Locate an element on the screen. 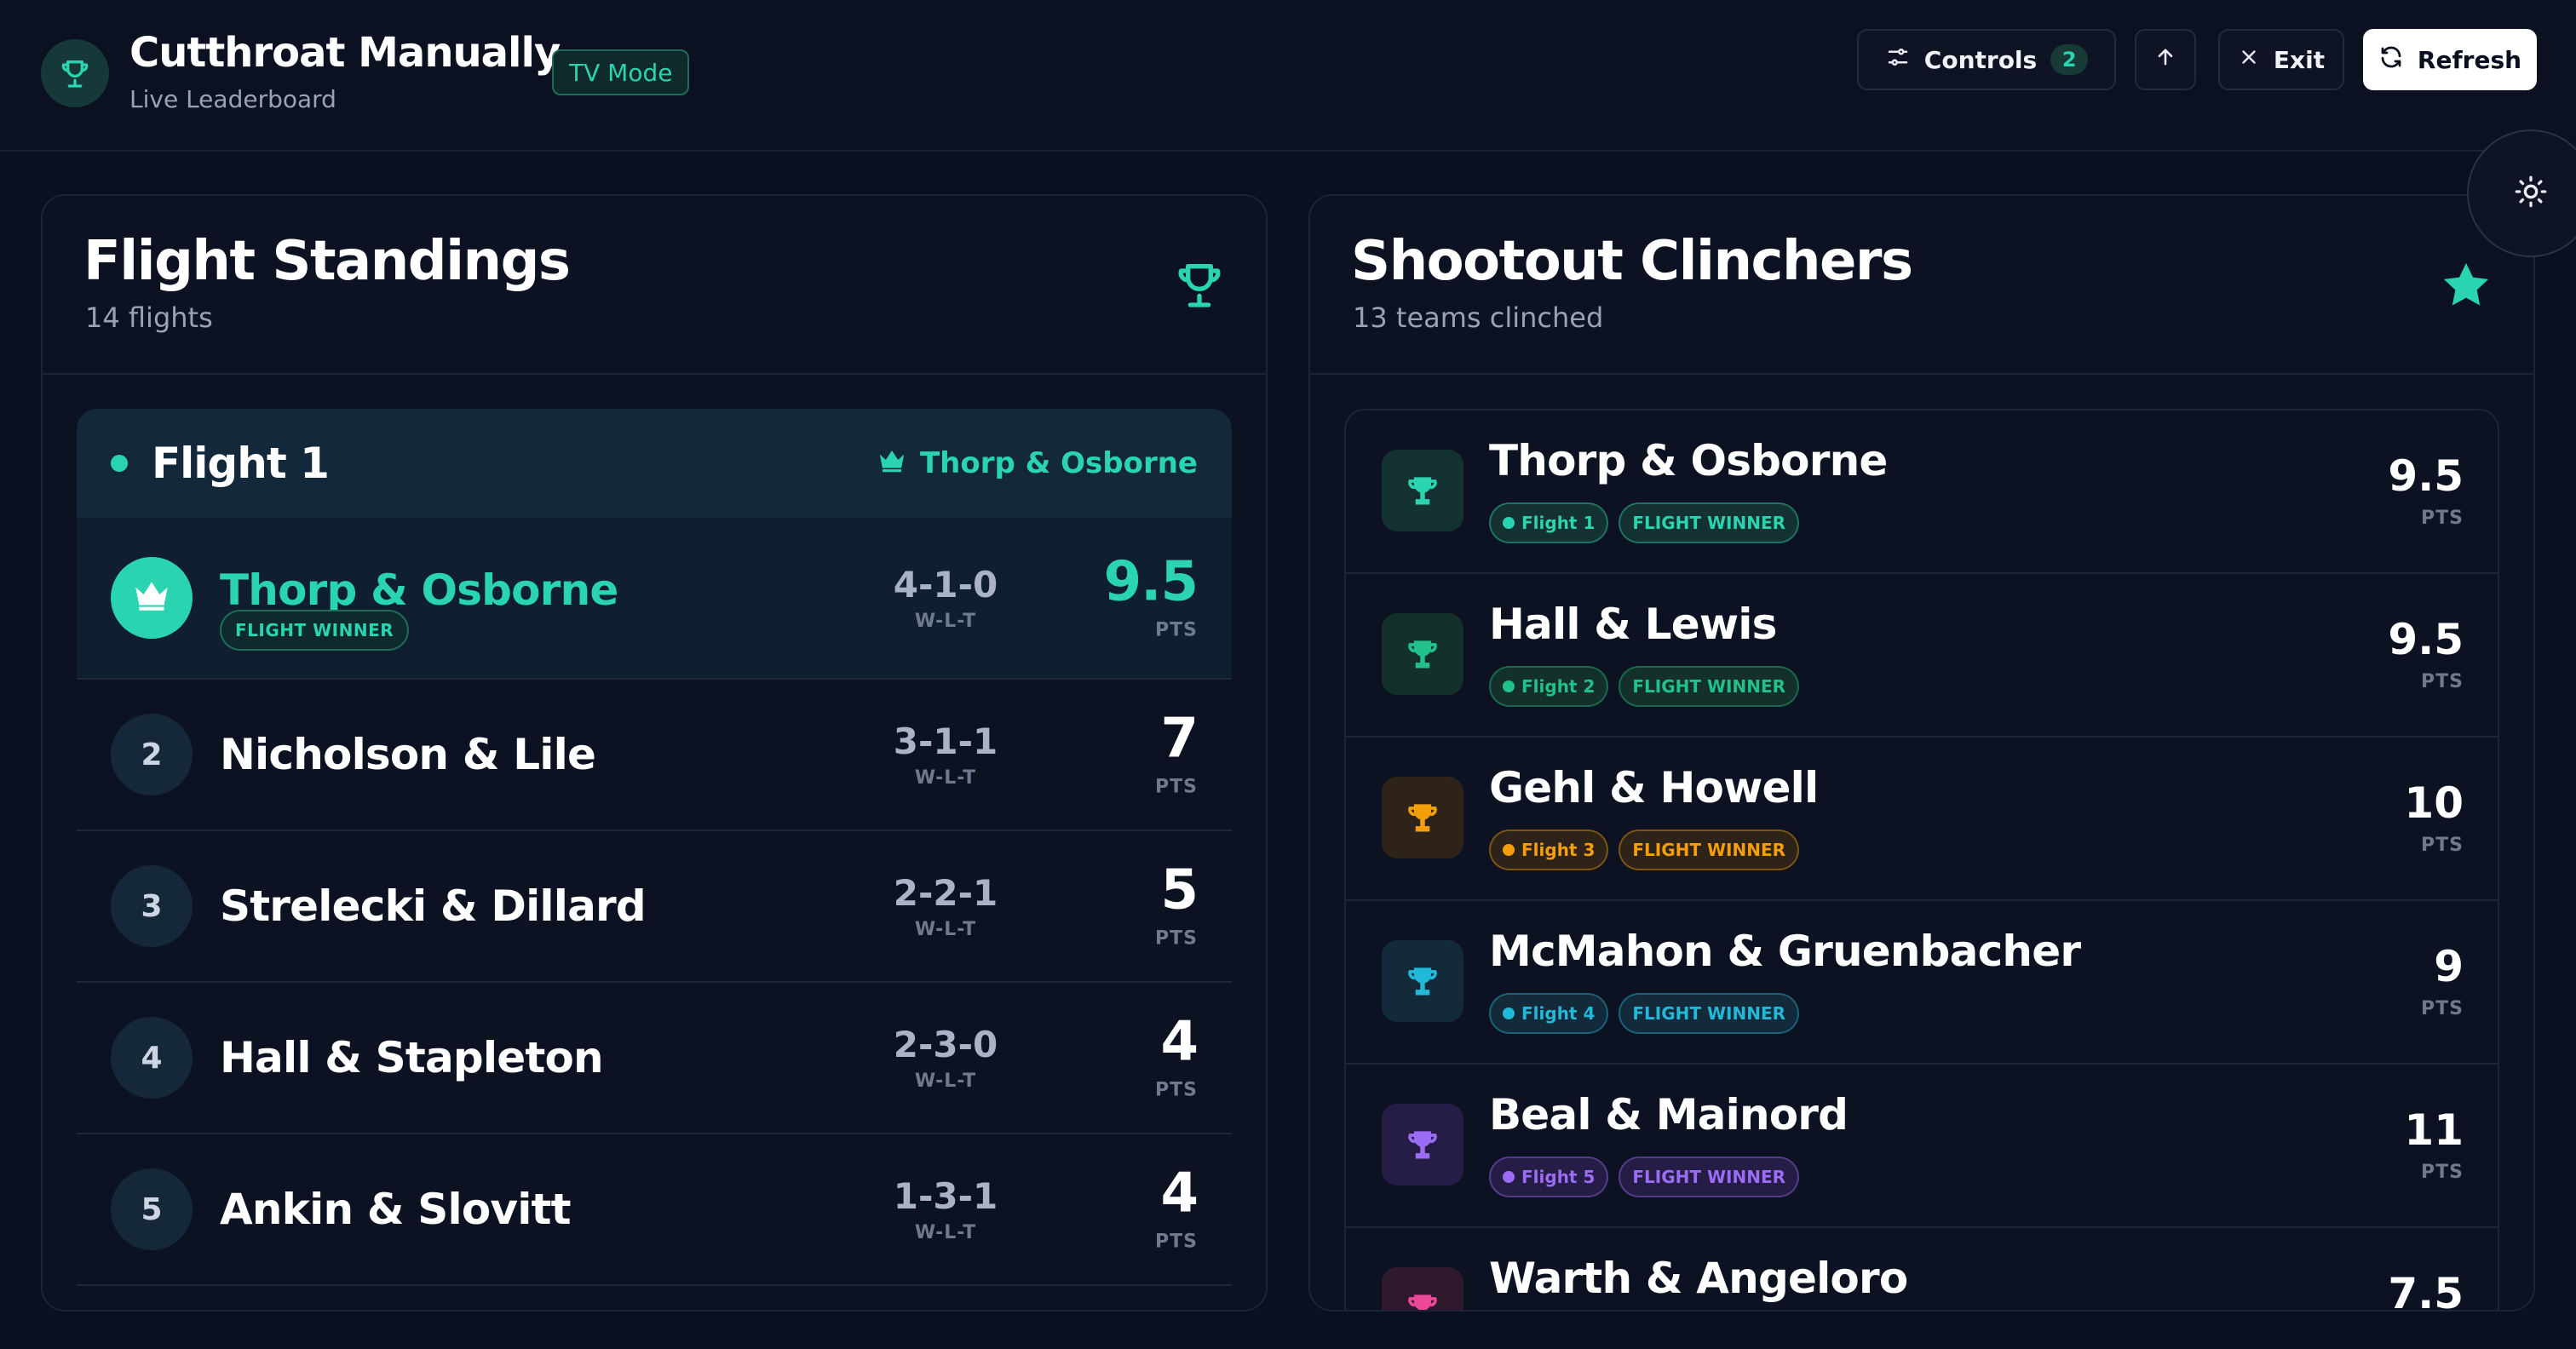  clinched-count: 13 teams clinched is located at coordinates (1478, 317).